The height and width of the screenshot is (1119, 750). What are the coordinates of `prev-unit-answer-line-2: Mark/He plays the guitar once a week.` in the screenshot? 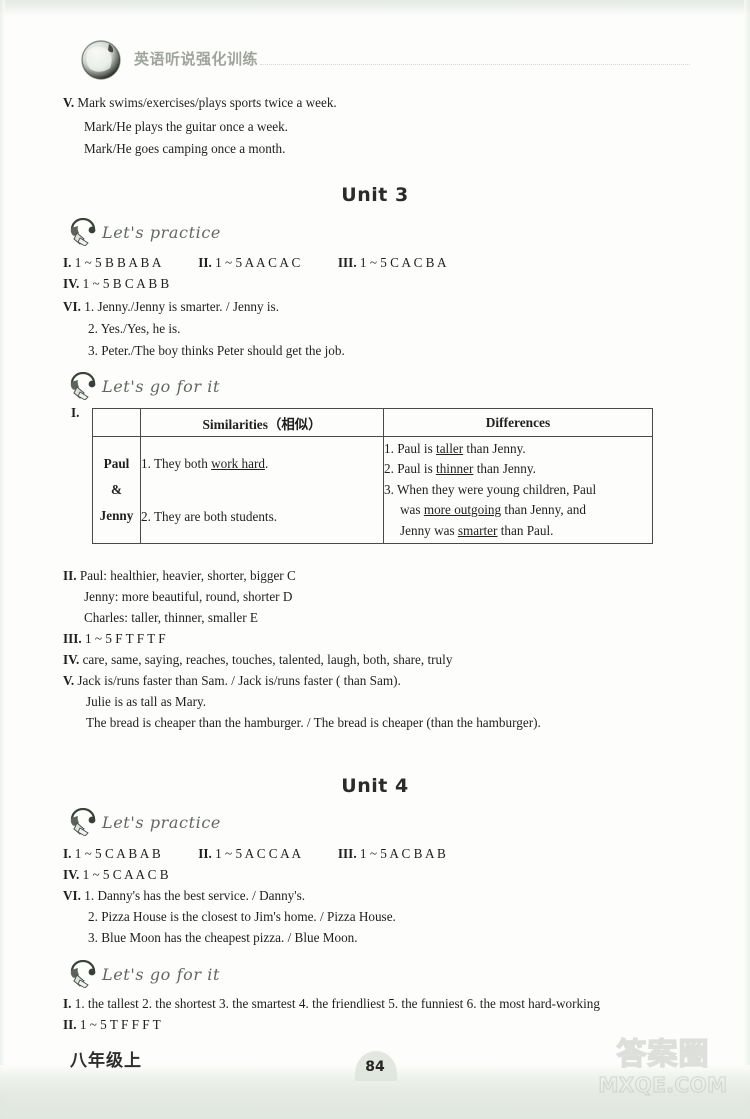 It's located at (186, 126).